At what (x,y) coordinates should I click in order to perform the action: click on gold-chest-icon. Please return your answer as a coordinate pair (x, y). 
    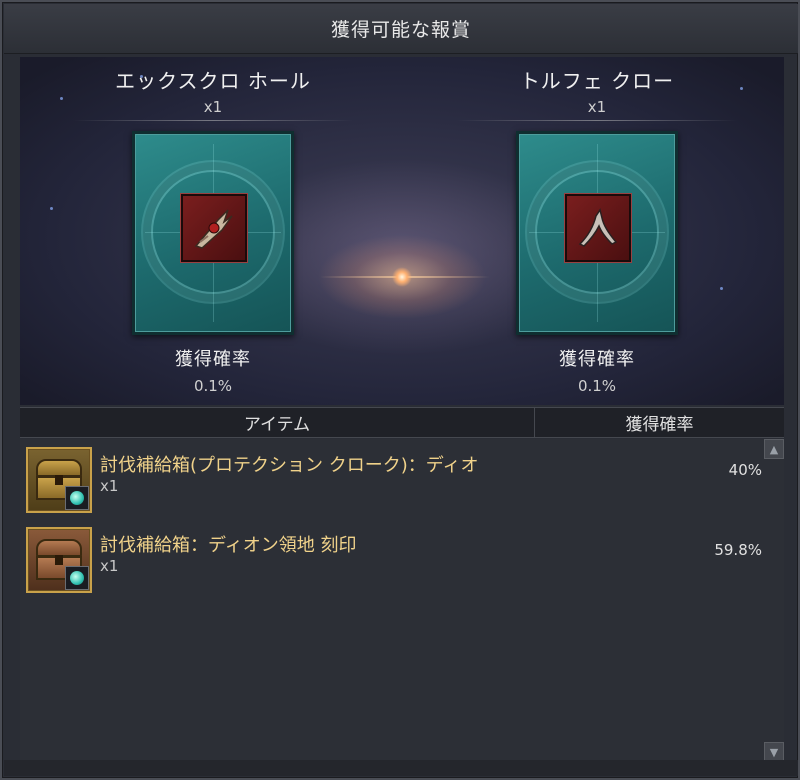
    Looking at the image, I should click on (59, 480).